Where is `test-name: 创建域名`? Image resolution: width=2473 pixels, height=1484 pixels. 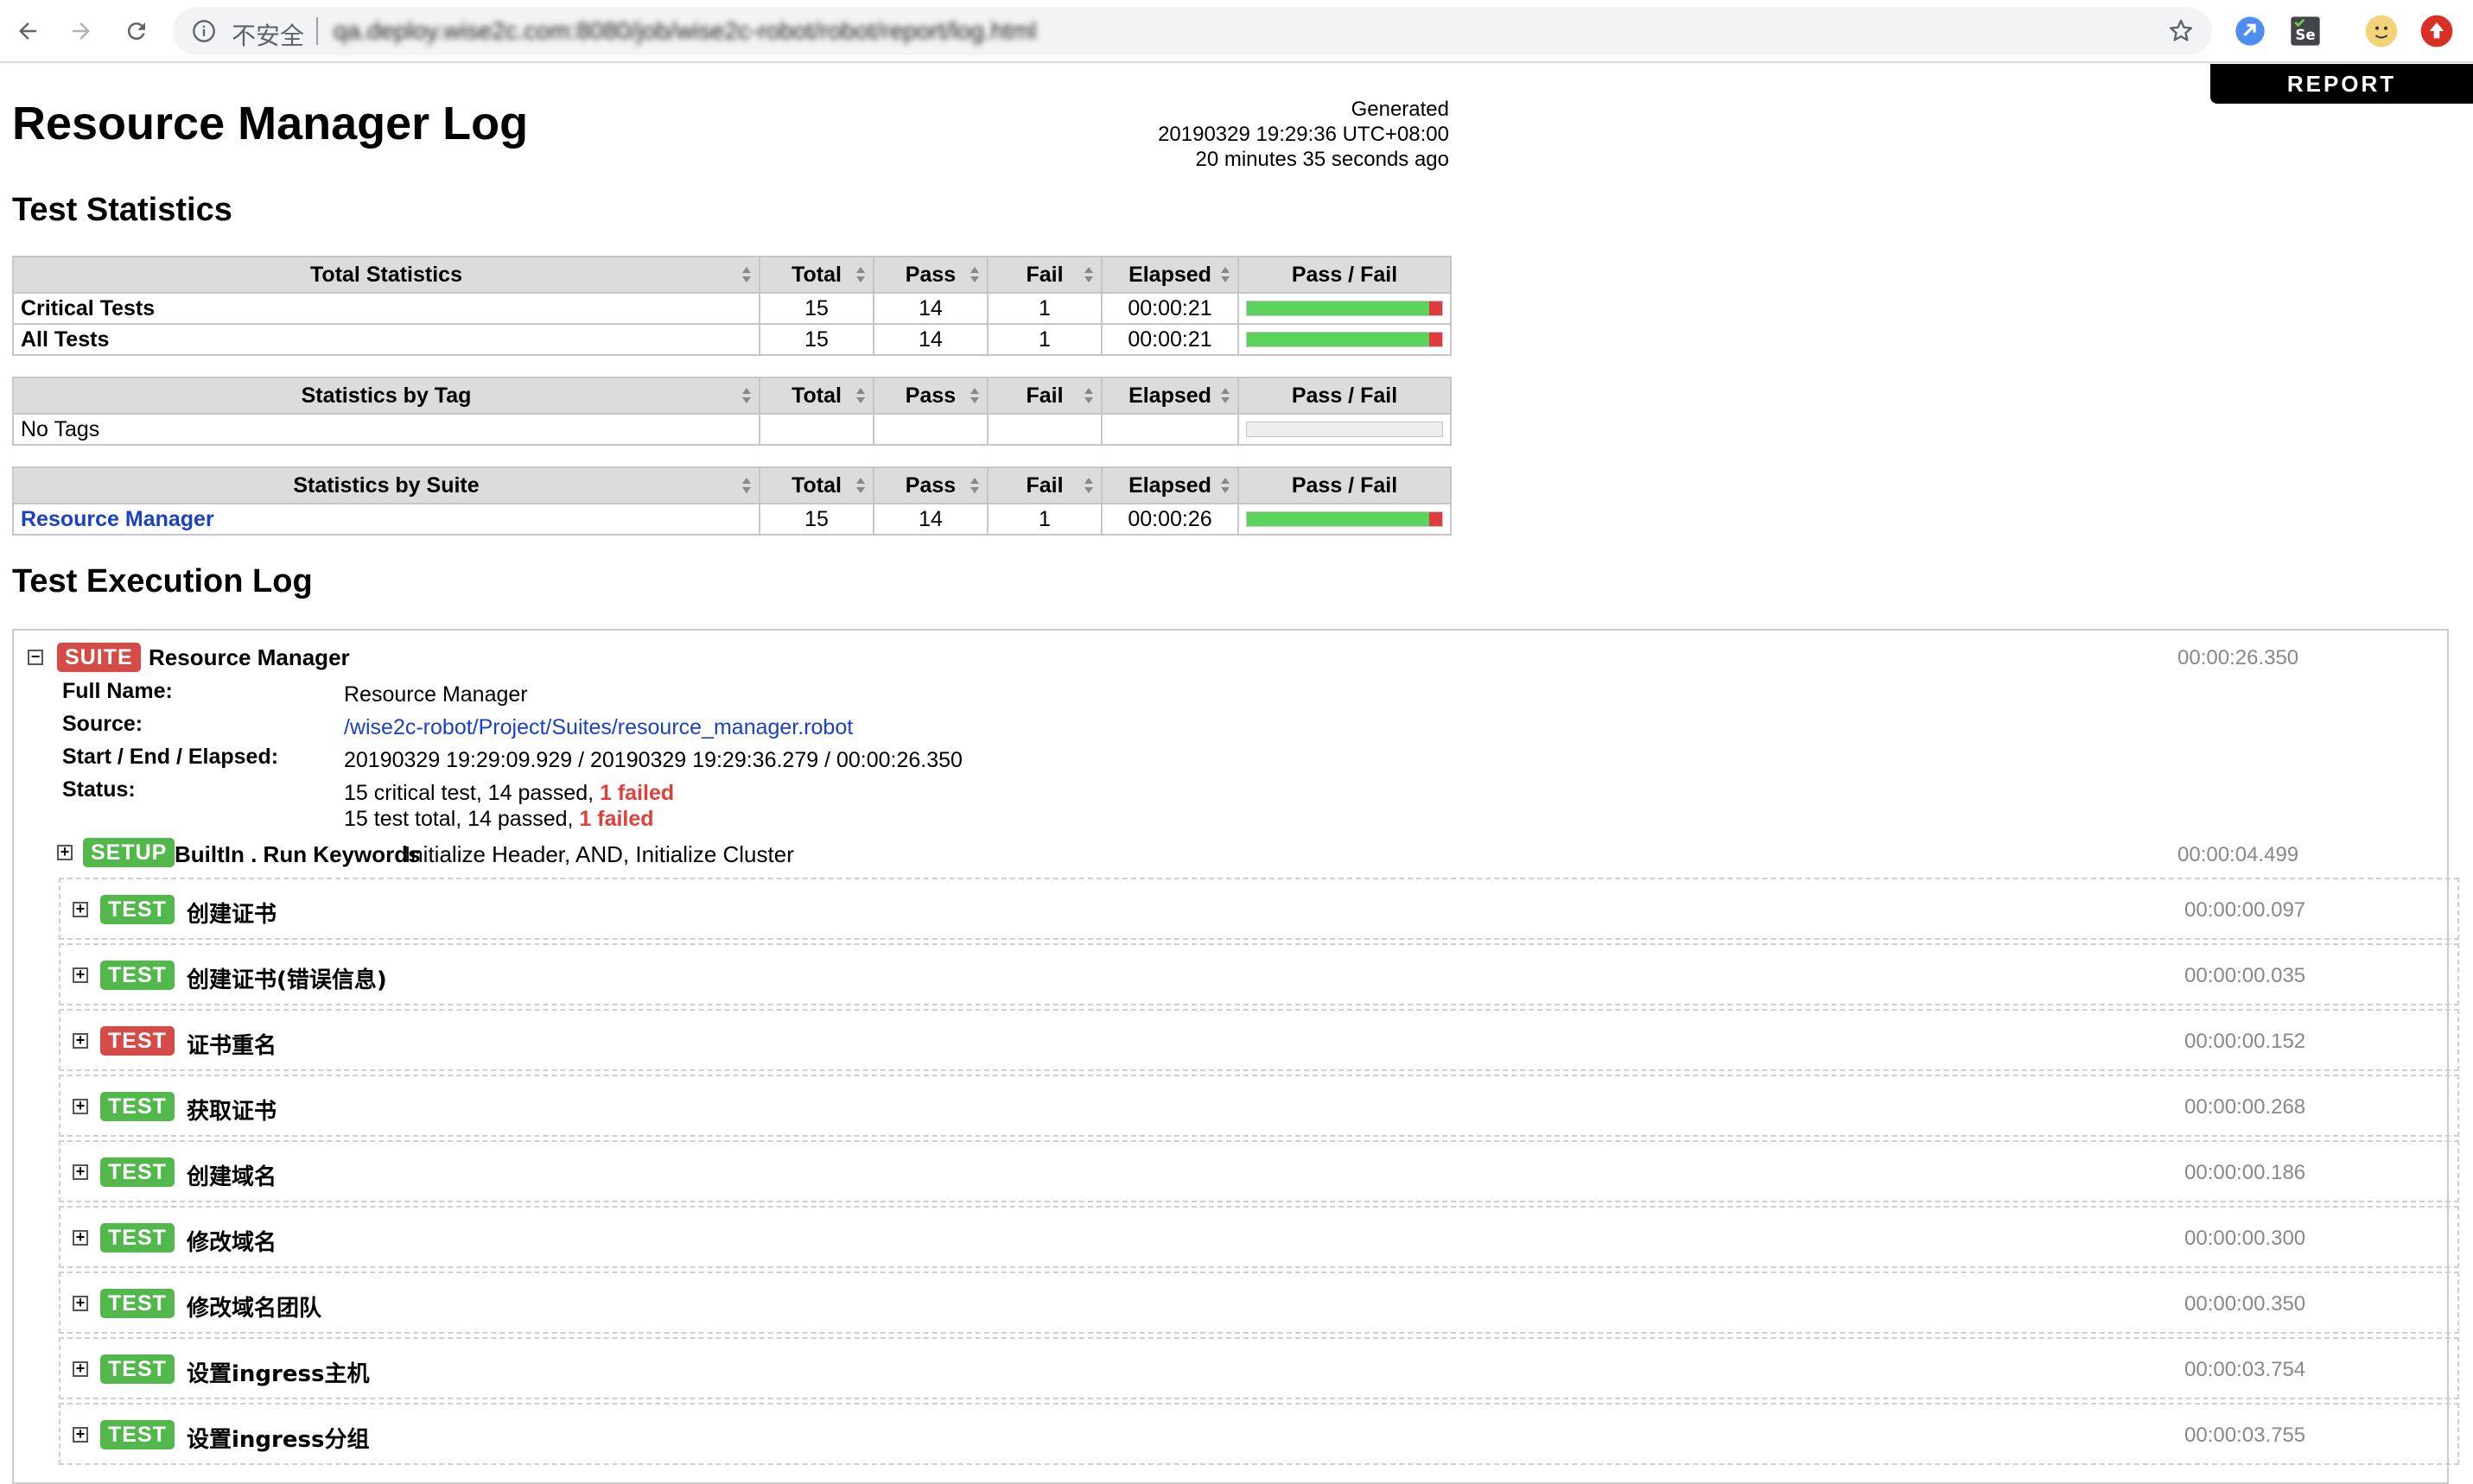
test-name: 创建域名 is located at coordinates (232, 1175).